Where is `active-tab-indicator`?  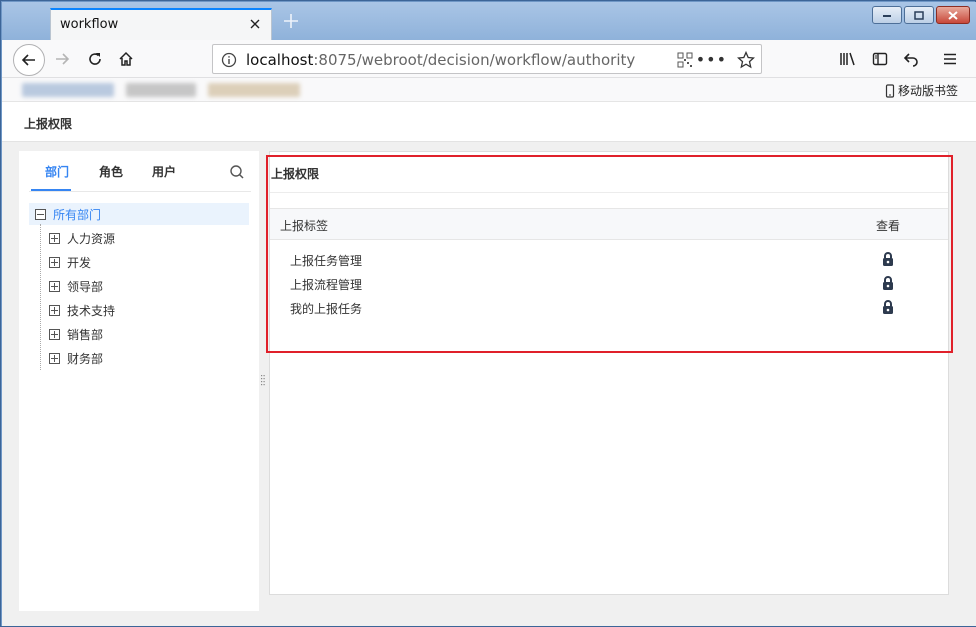 active-tab-indicator is located at coordinates (51, 190).